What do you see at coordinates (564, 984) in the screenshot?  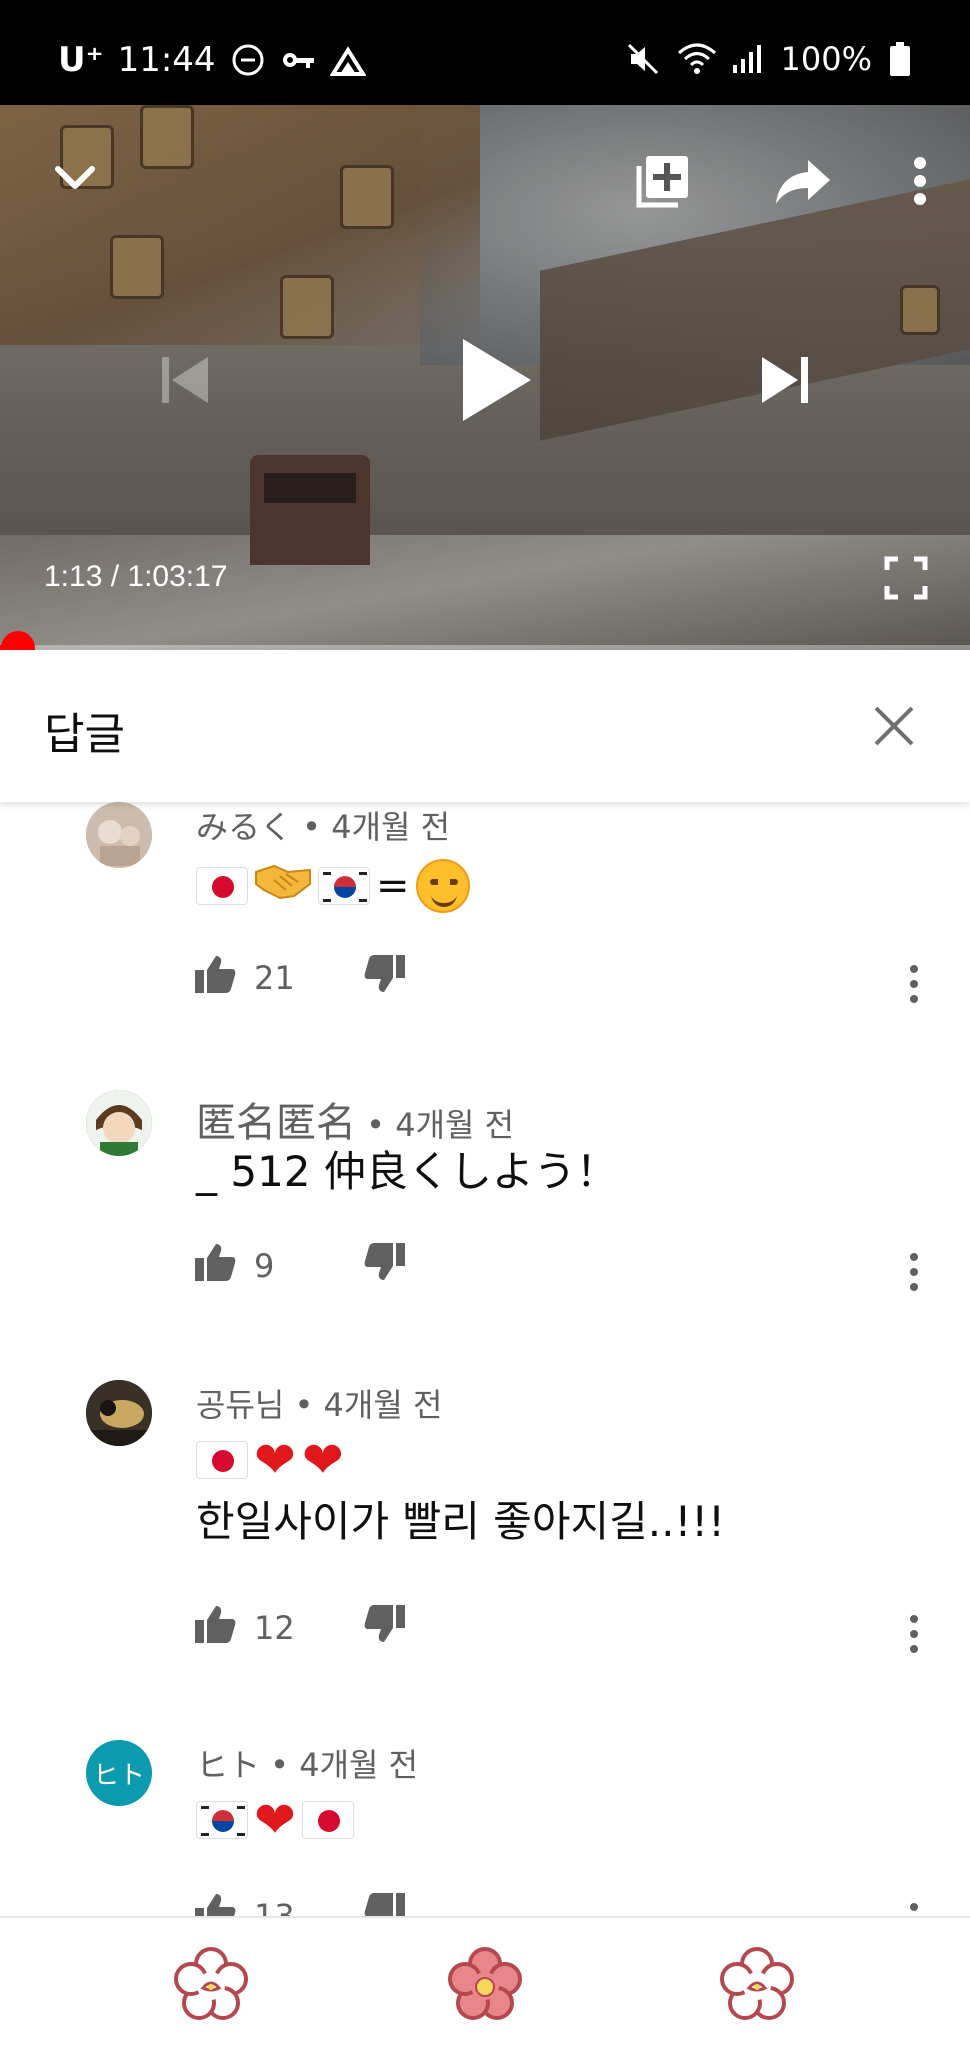 I see `comment-actions: 21` at bounding box center [564, 984].